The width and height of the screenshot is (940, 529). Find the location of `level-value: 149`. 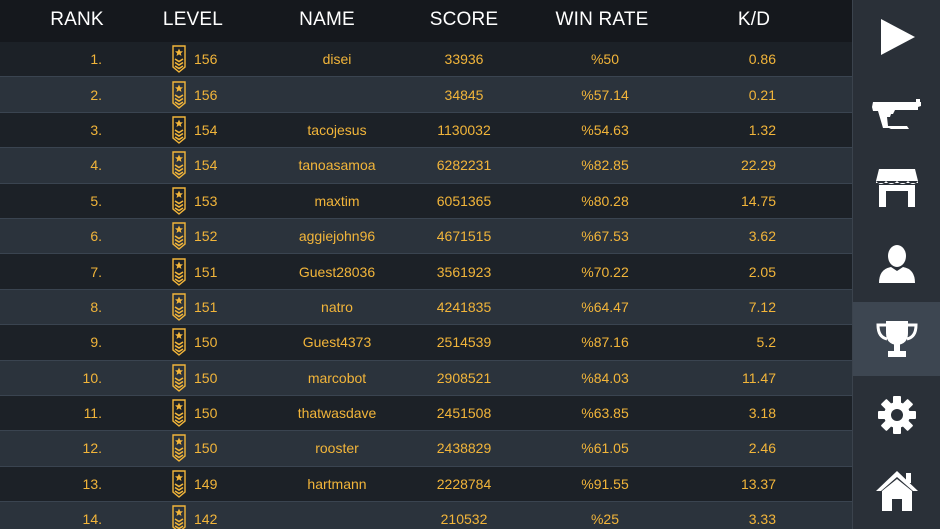

level-value: 149 is located at coordinates (206, 483).